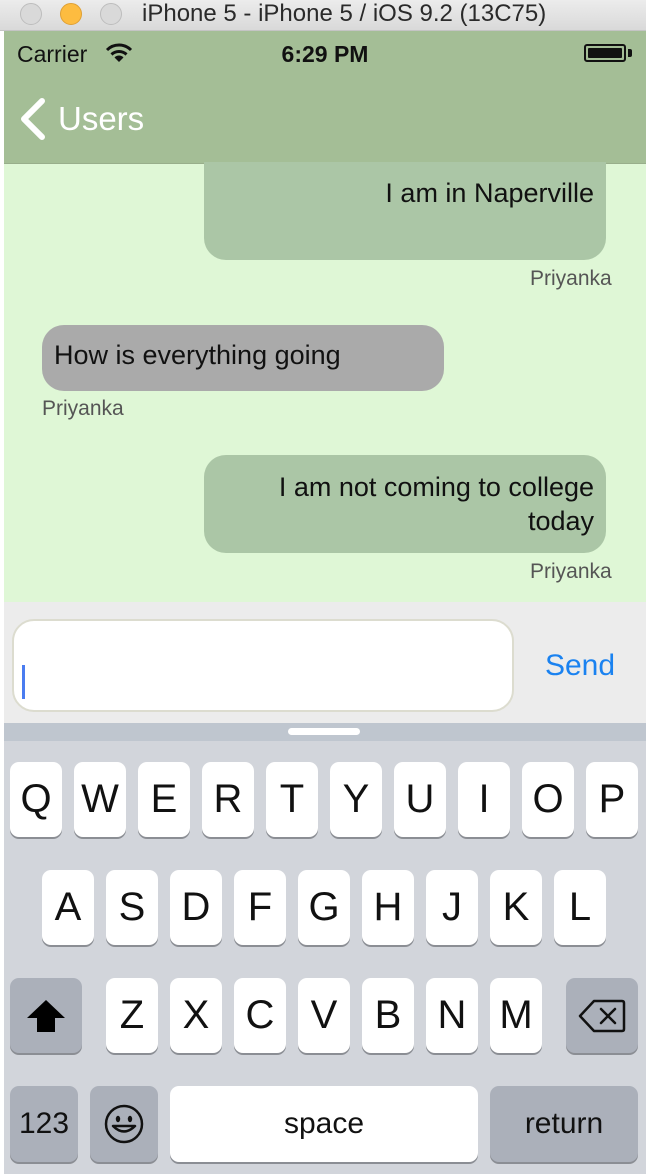 This screenshot has height=1174, width=646. I want to click on key-u: U, so click(420, 799).